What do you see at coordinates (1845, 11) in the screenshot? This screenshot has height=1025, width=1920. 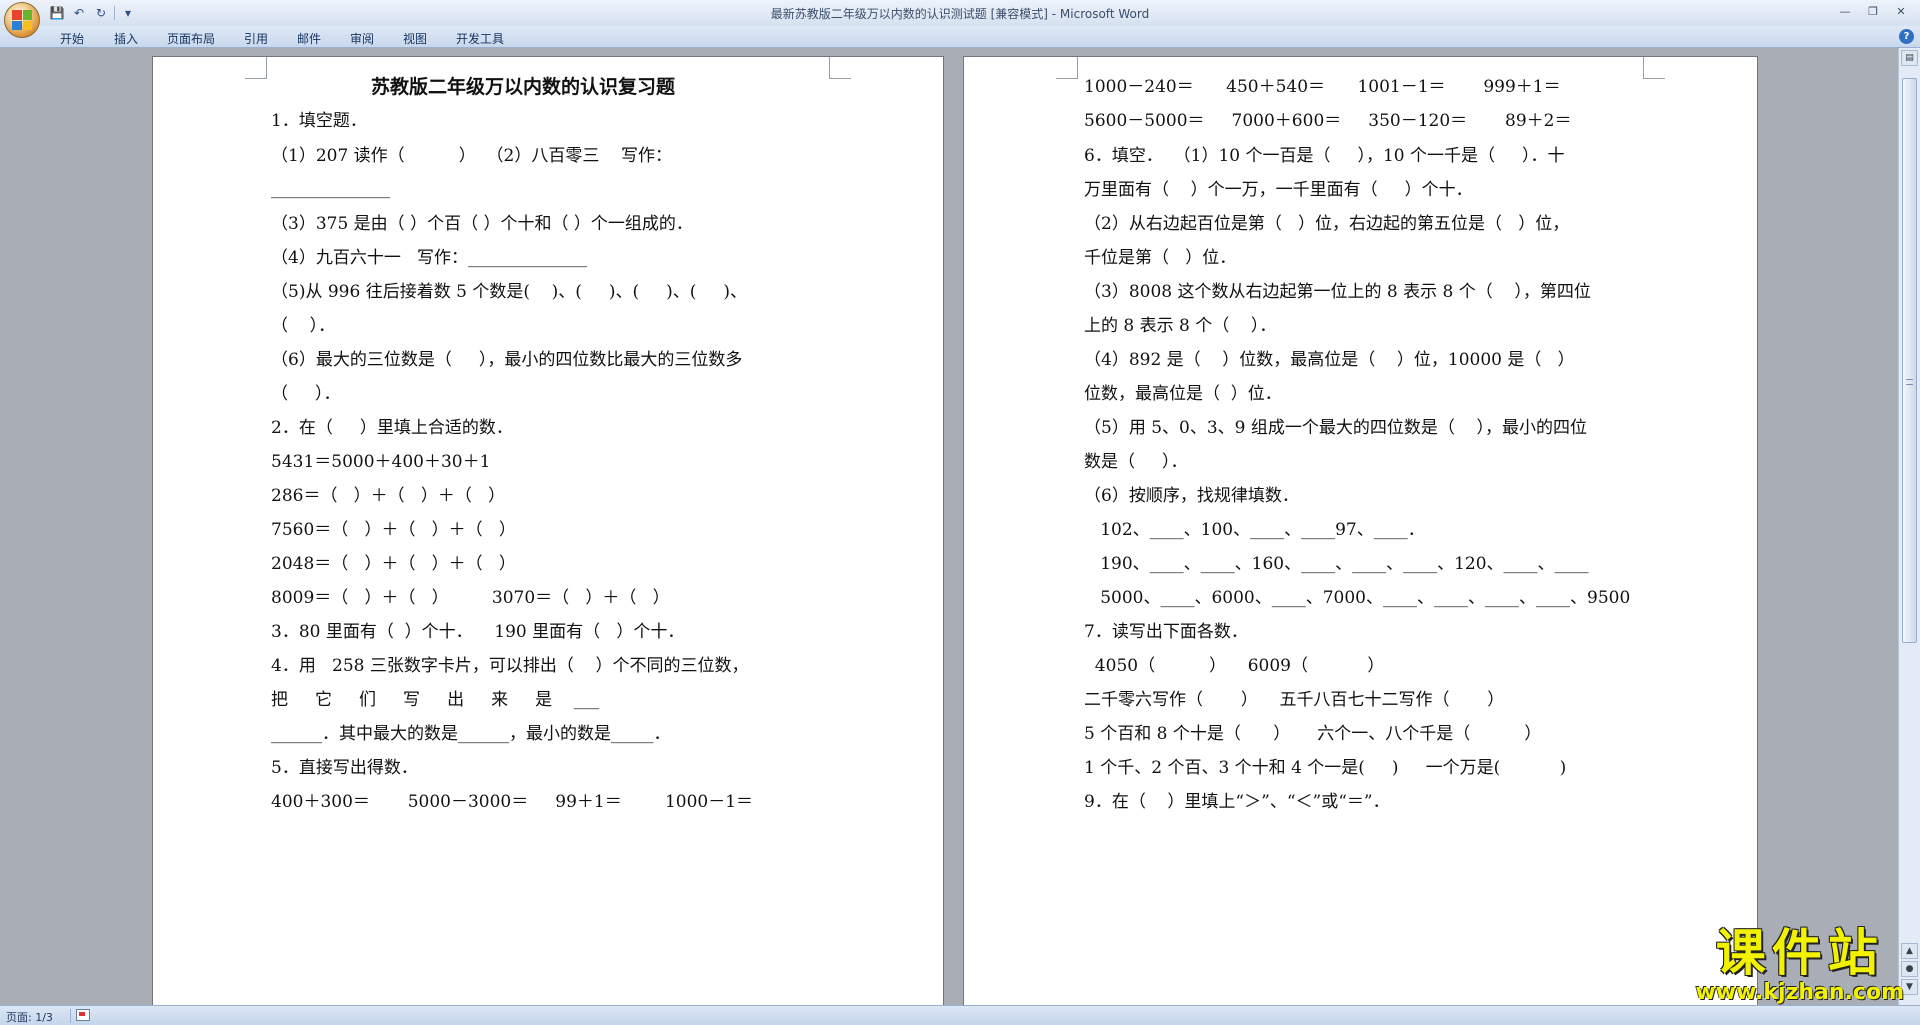 I see `minimize-button: —` at bounding box center [1845, 11].